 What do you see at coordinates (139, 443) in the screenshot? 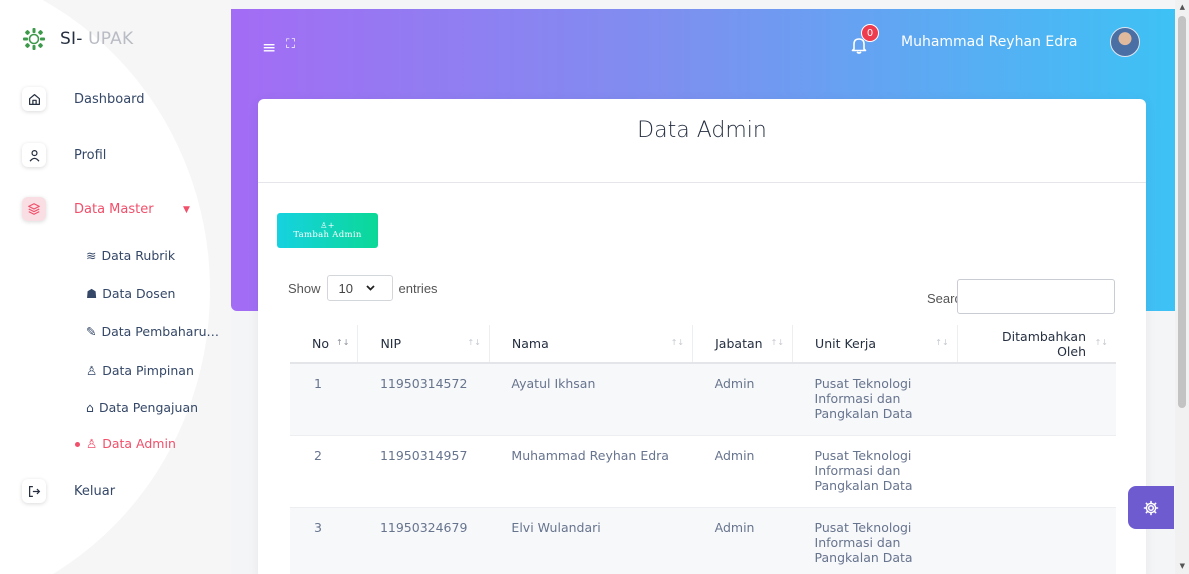
I see `sidebar-subitem-label: Data Admin` at bounding box center [139, 443].